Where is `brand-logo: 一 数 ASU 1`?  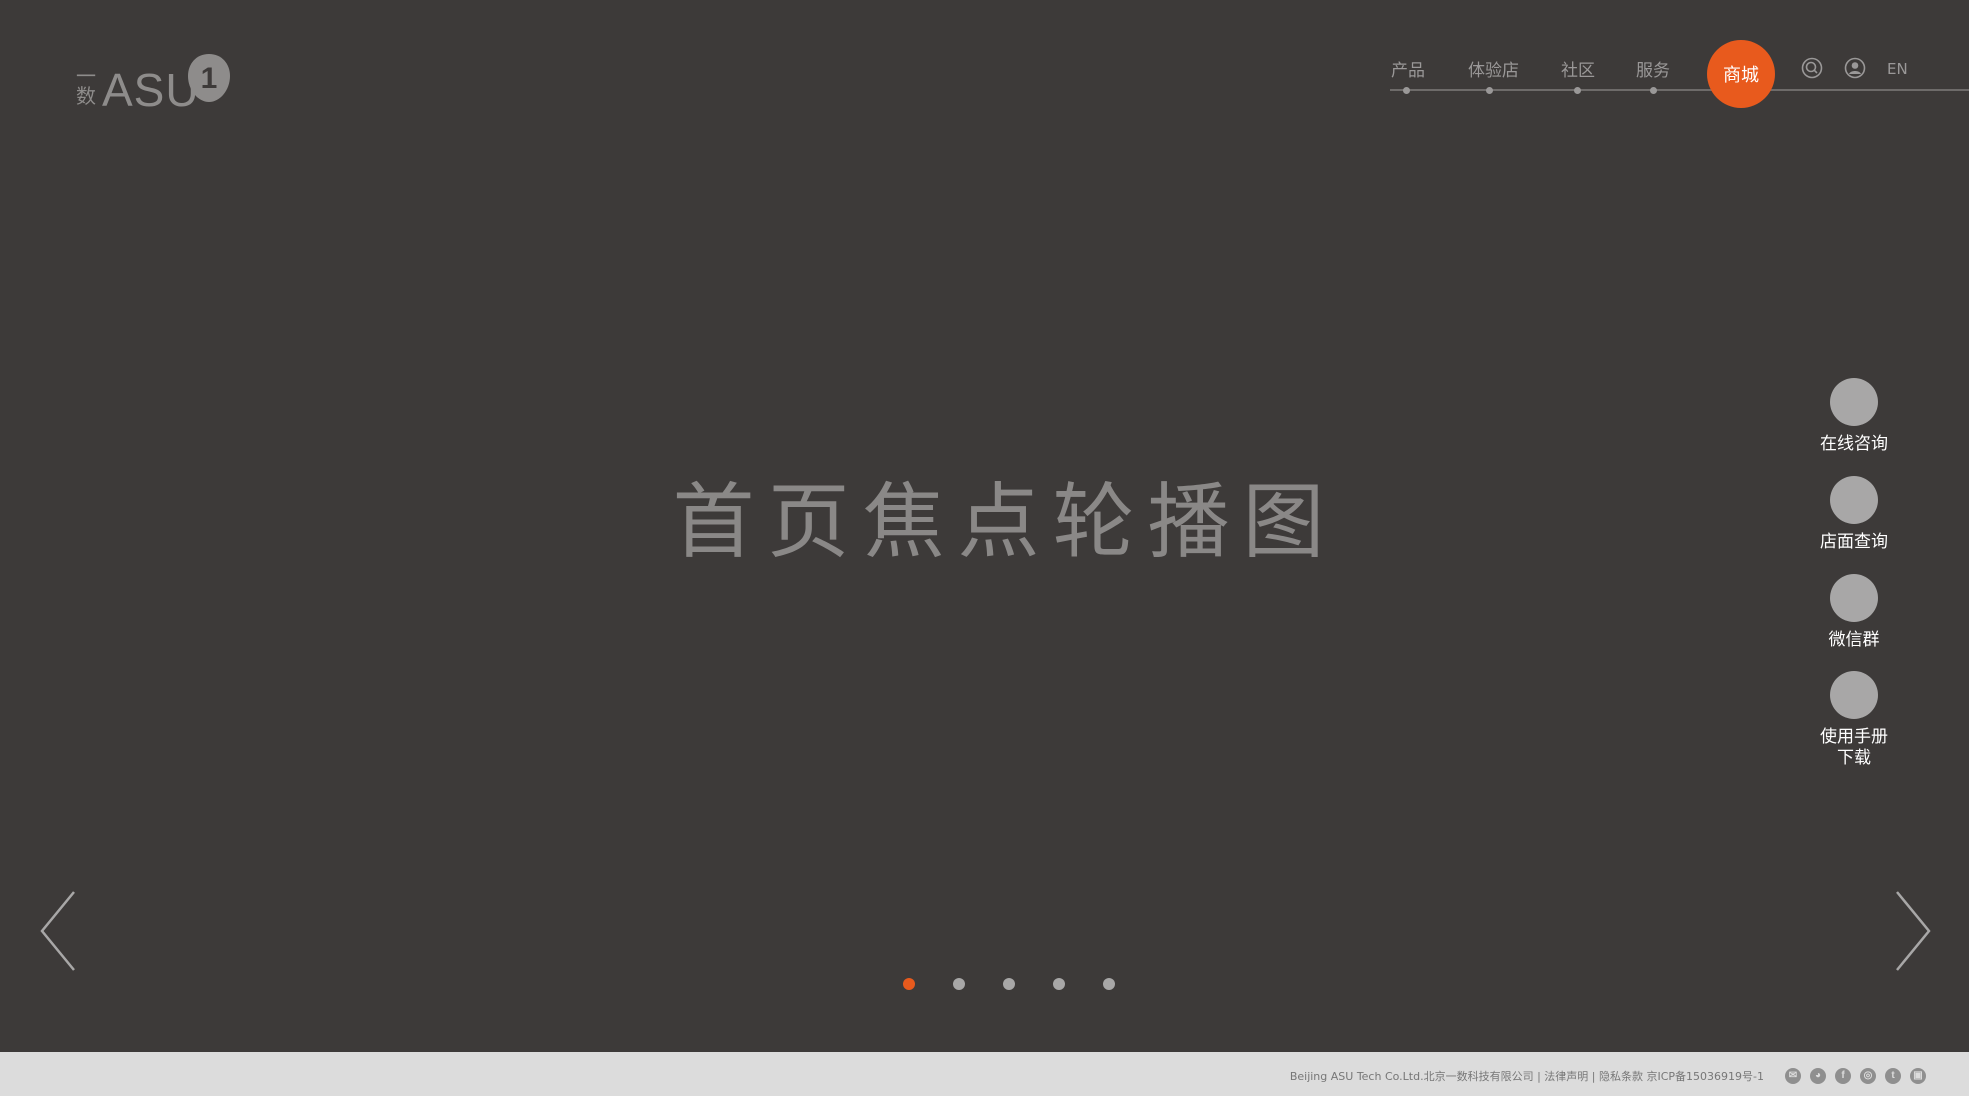 brand-logo: 一 数 ASU 1 is located at coordinates (154, 83).